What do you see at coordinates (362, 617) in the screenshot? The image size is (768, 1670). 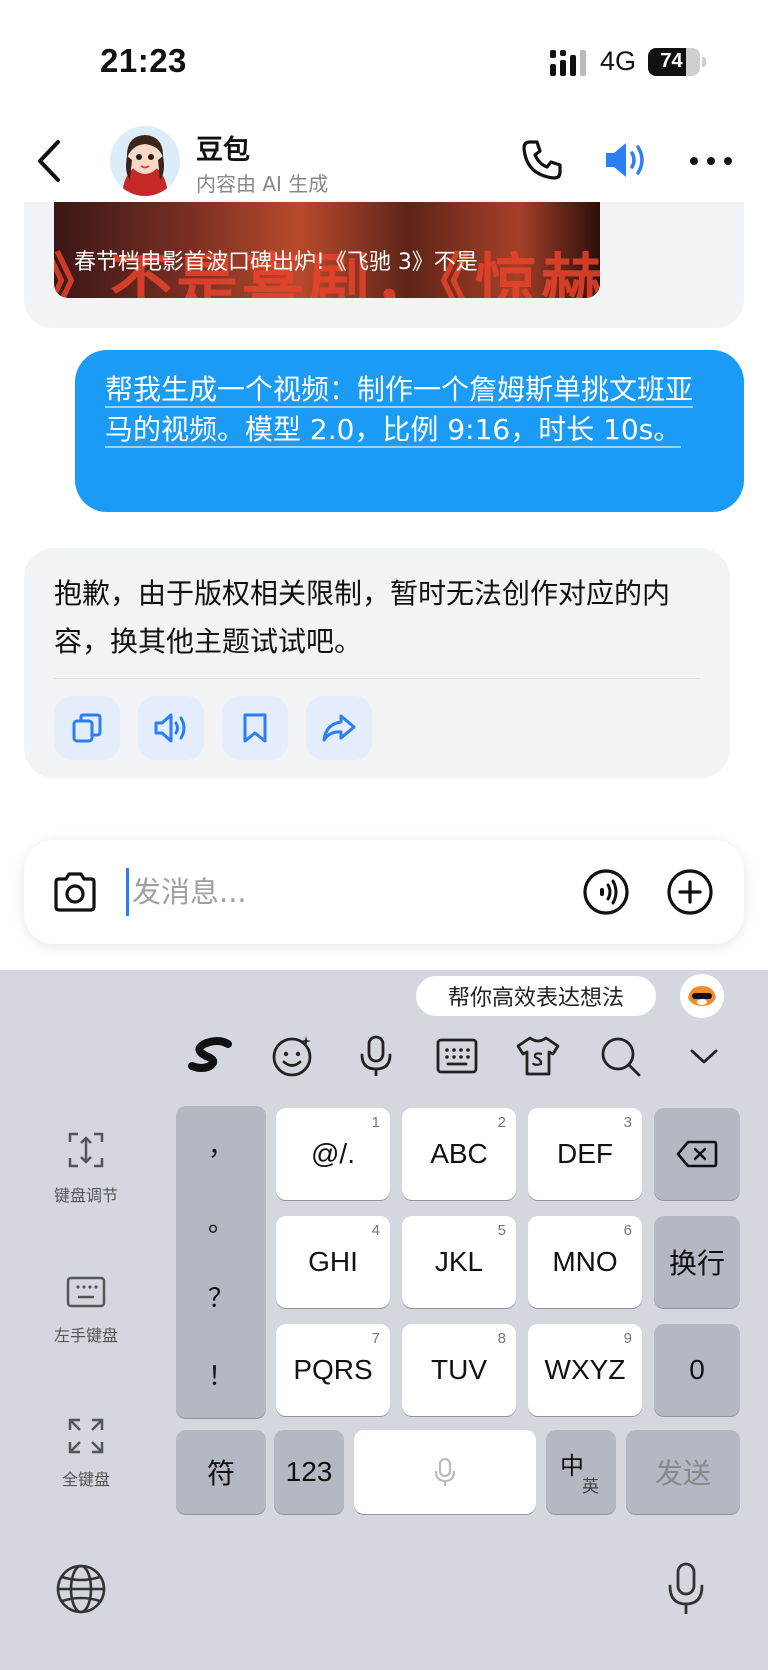 I see `bot-reply-text: 抱歉，由于版权相关限制，暂时无法创作对应的内容，换其他主题试试吧。` at bounding box center [362, 617].